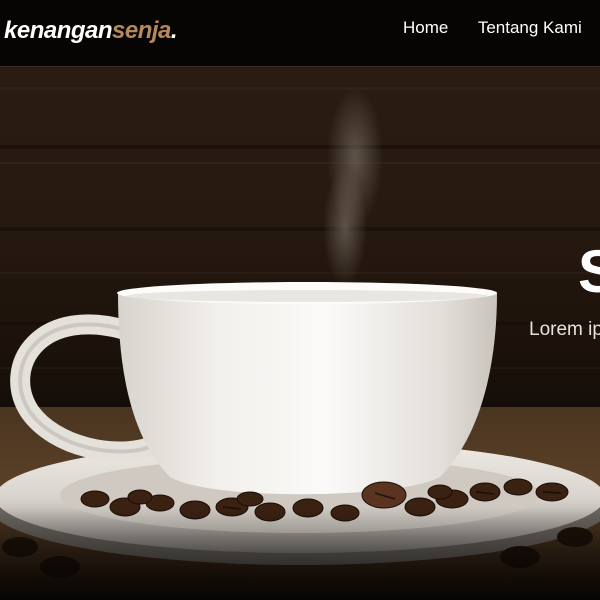 This screenshot has height=600, width=600. Describe the element at coordinates (141, 30) in the screenshot. I see `brand-name-part2: senja` at that location.